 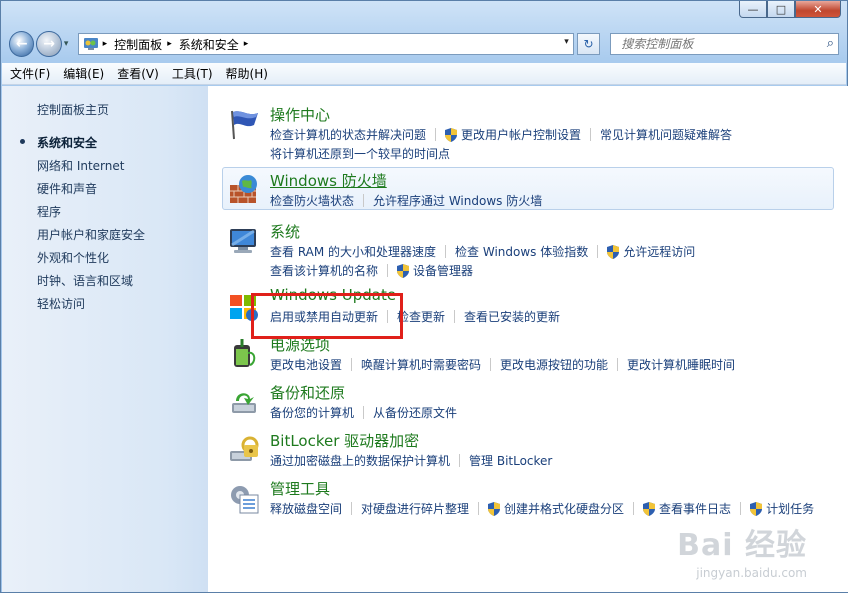 What do you see at coordinates (451, 134) in the screenshot?
I see `uac-shield-icon` at bounding box center [451, 134].